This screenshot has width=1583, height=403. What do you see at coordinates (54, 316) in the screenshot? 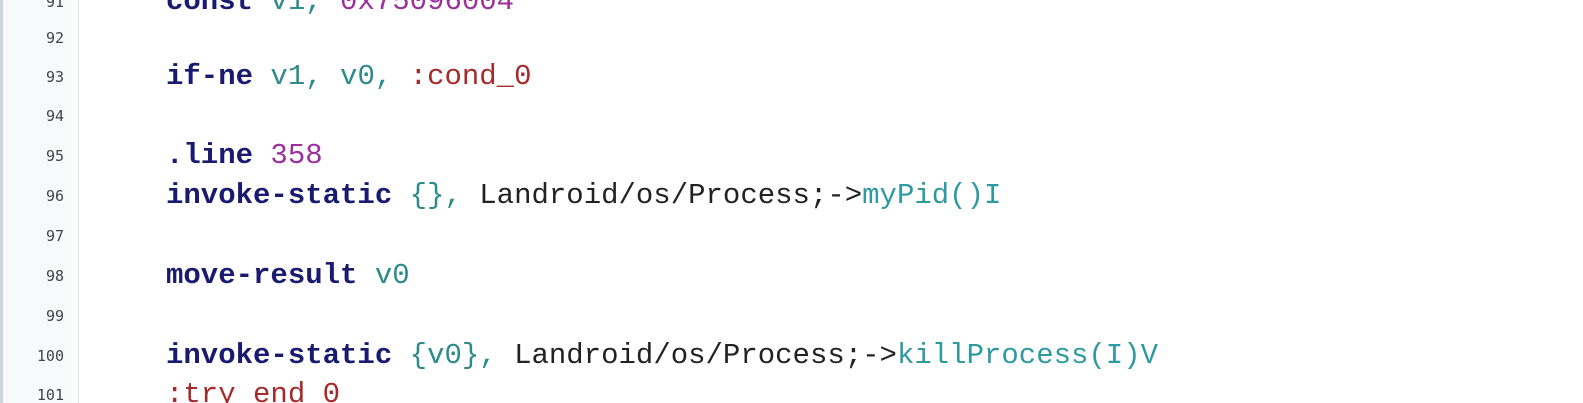
I see `line-number: 99` at bounding box center [54, 316].